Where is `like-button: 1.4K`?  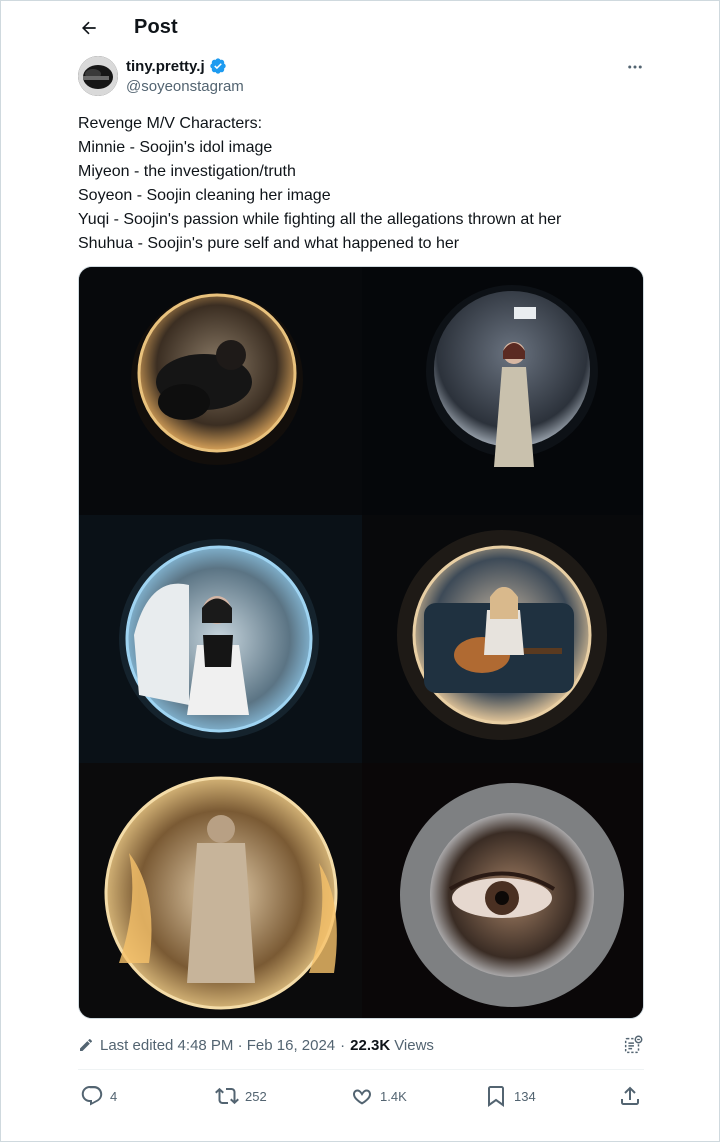 like-button: 1.4K is located at coordinates (378, 1096).